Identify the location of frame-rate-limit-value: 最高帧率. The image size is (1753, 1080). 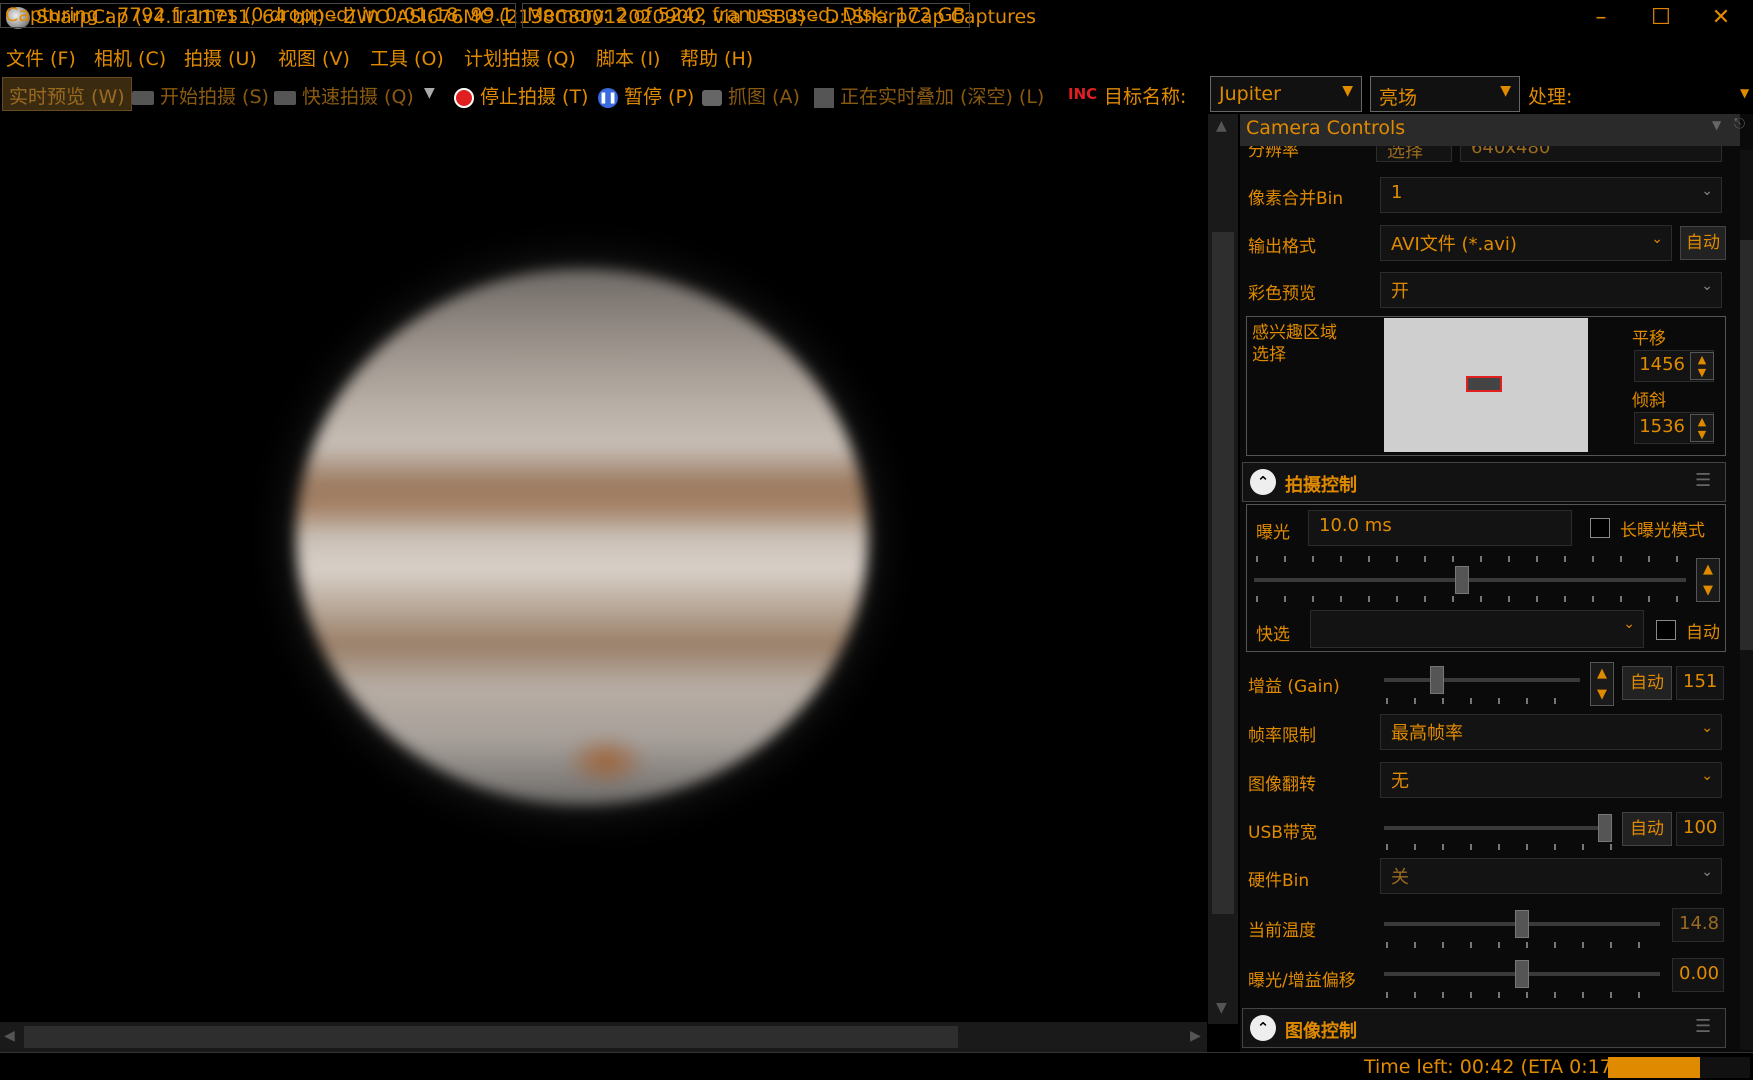
(1427, 733).